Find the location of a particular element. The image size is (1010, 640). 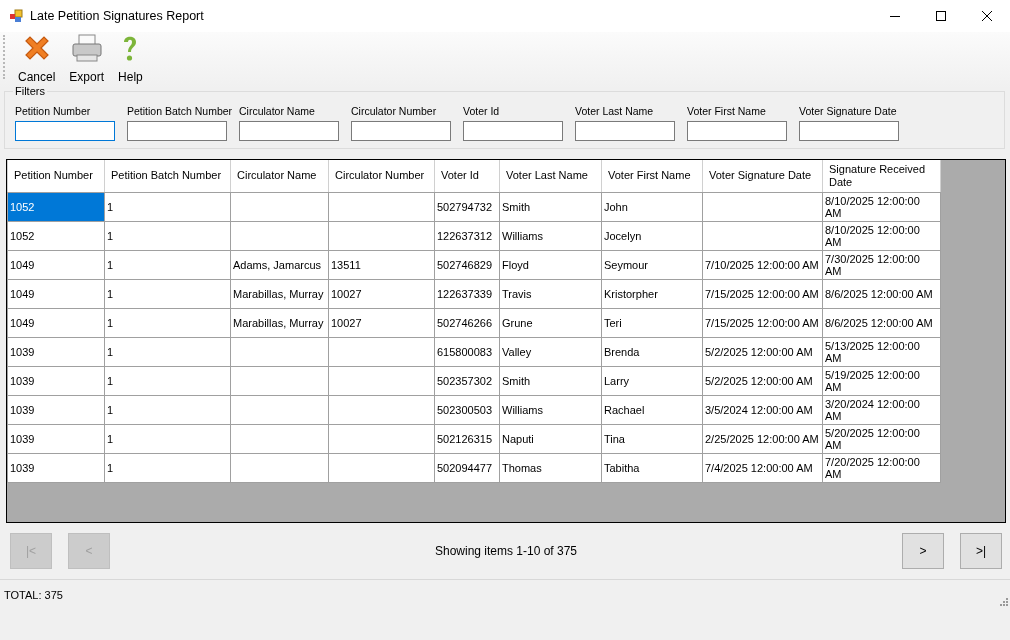

table-cell: 3/20/2024 12:00:00 AM is located at coordinates (881, 409).